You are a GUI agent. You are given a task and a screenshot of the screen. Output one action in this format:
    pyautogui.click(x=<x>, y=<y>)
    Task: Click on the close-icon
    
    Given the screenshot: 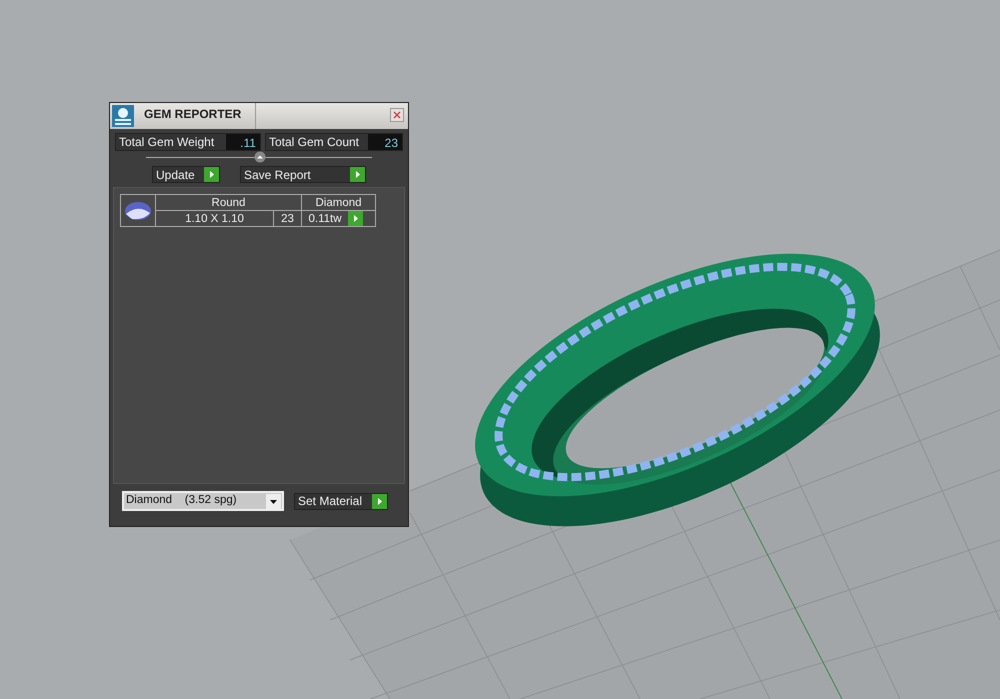 What is the action you would take?
    pyautogui.click(x=397, y=115)
    